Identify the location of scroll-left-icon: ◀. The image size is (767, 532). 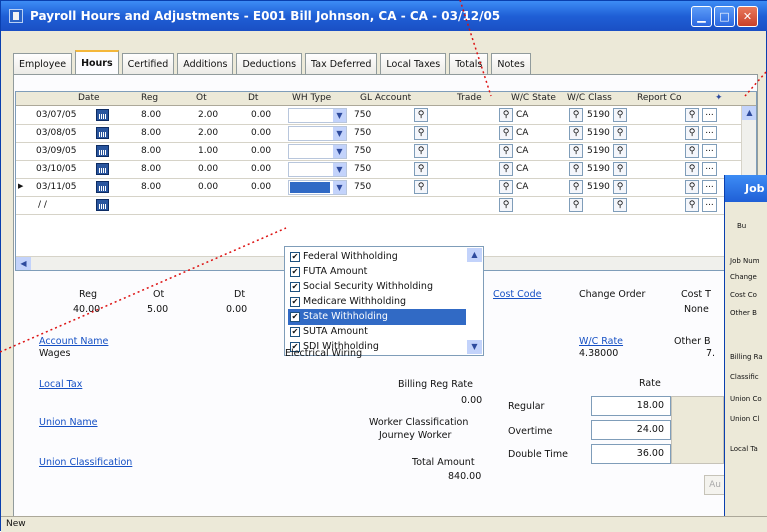
(23, 263).